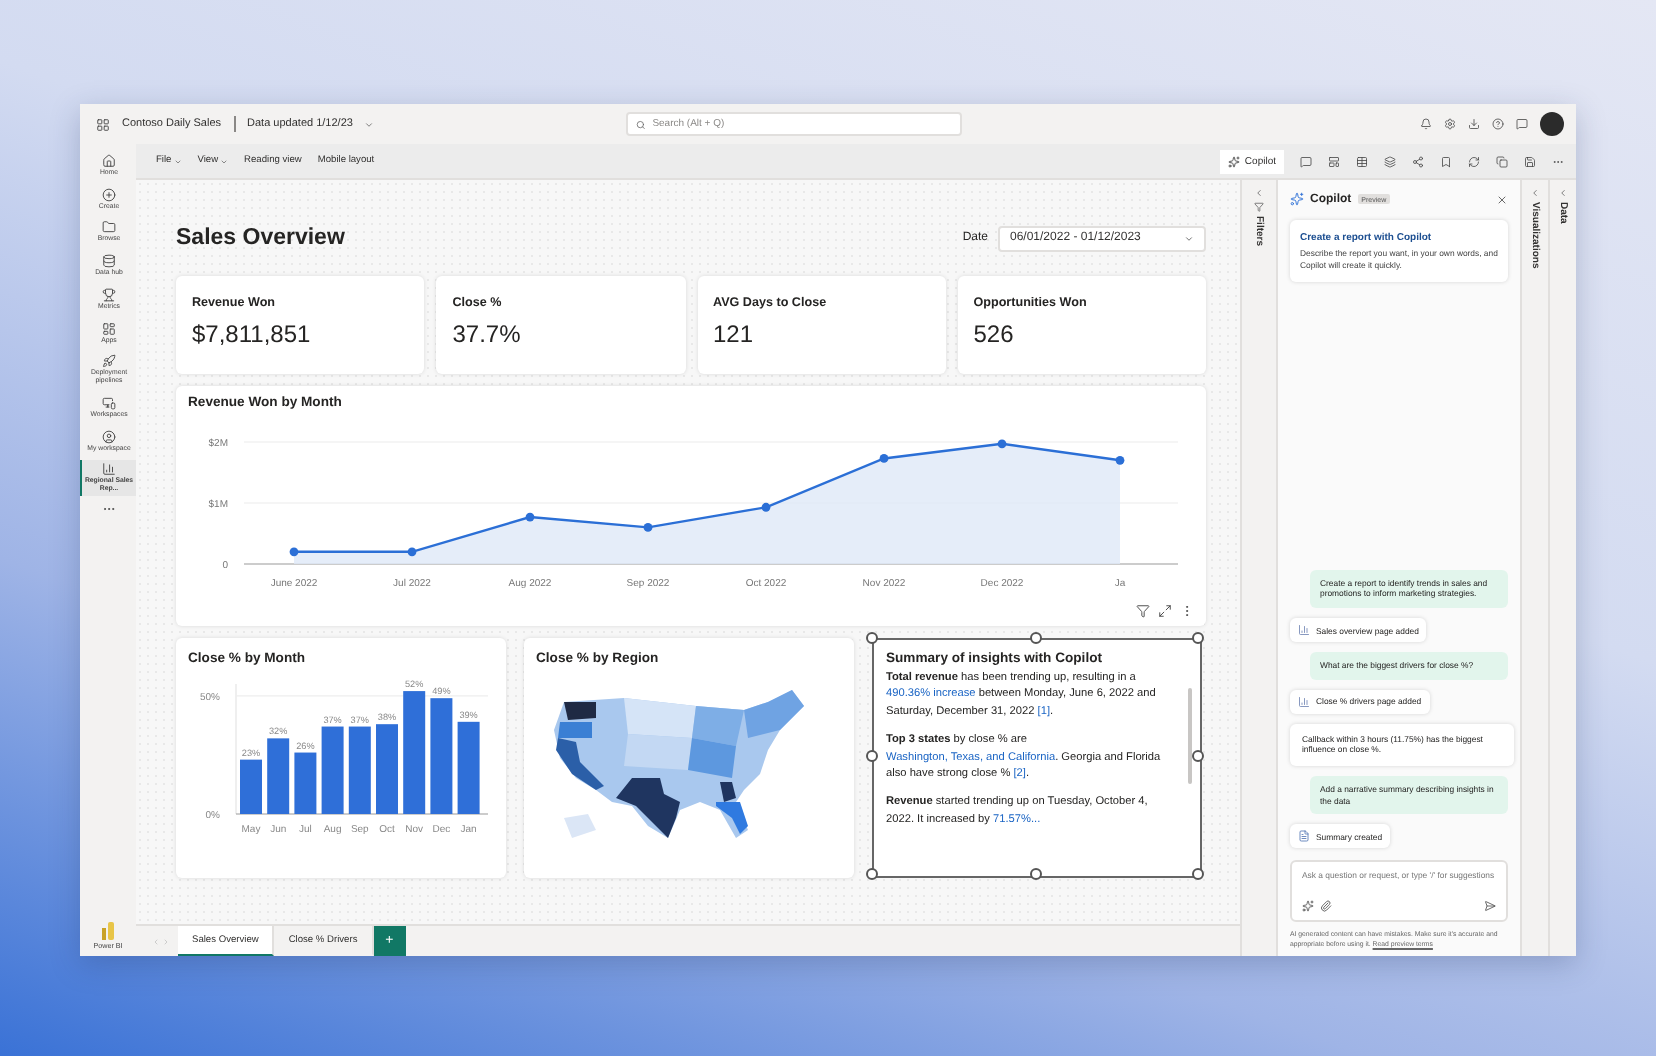  I want to click on chevron-down-icon, so click(1189, 238).